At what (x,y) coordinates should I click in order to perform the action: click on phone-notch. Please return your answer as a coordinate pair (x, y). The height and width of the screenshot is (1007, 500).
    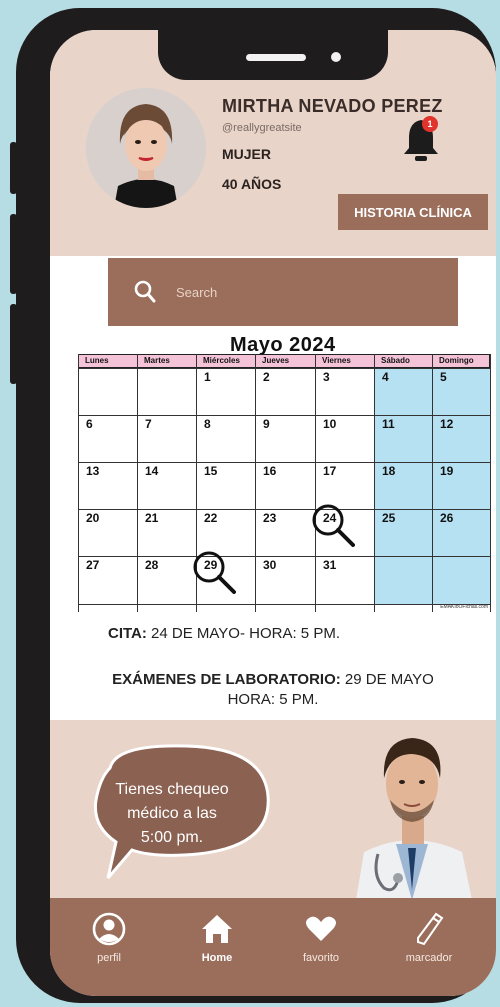
    Looking at the image, I should click on (273, 55).